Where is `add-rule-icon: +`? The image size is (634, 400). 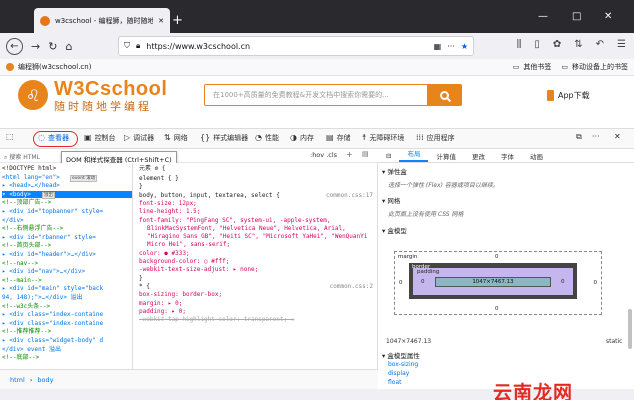 add-rule-icon: + is located at coordinates (349, 154).